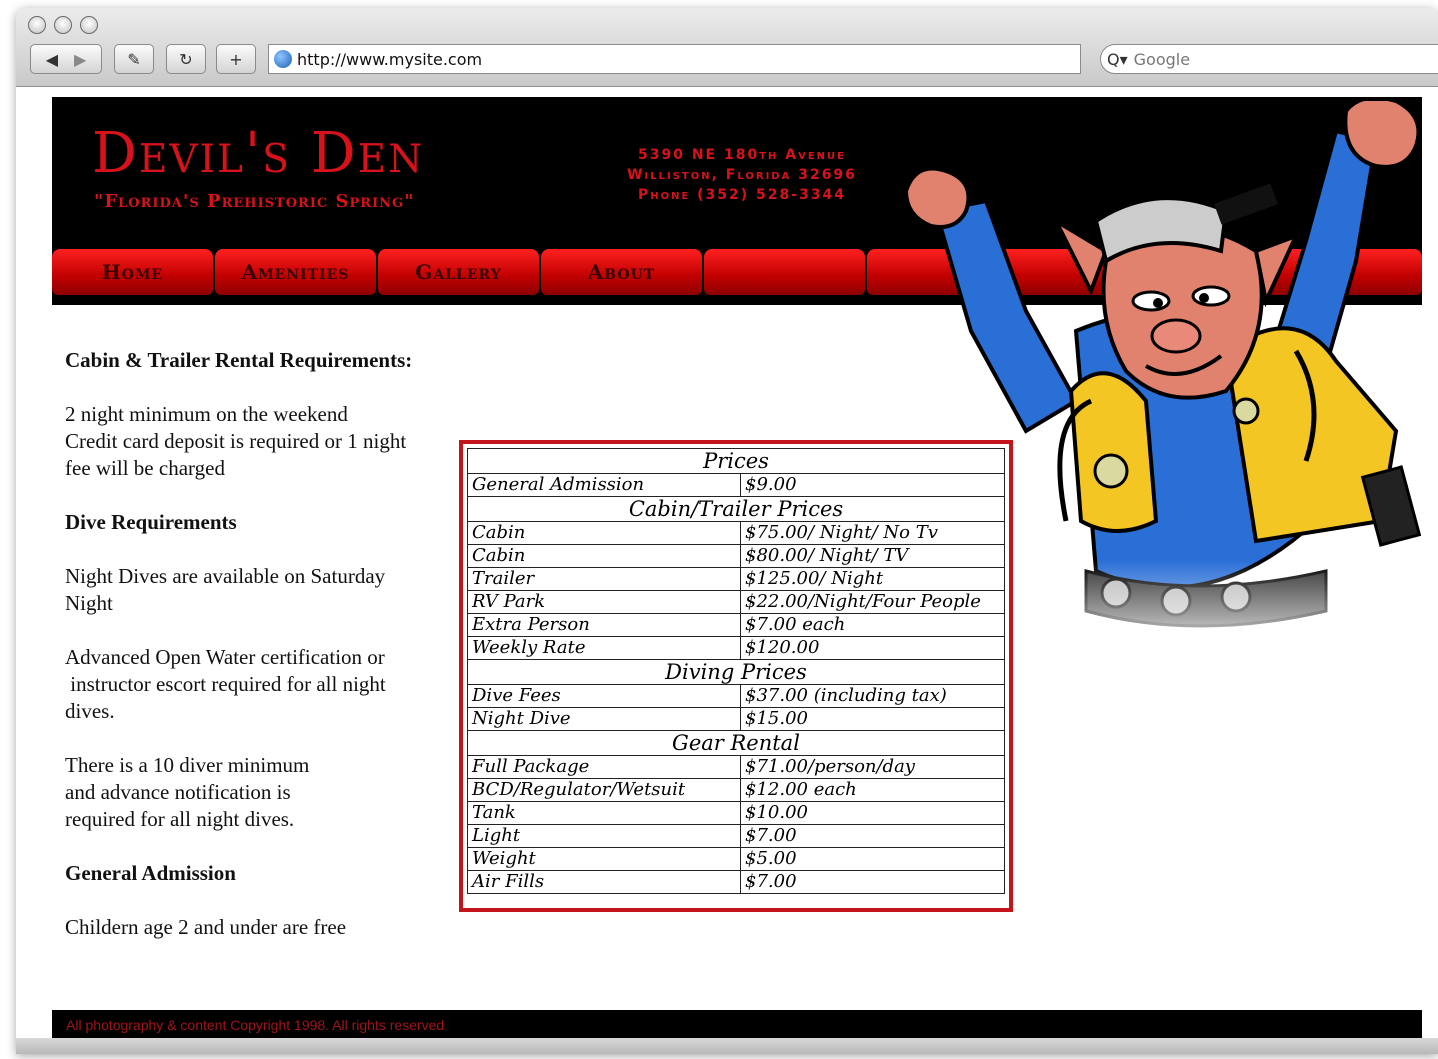 The height and width of the screenshot is (1059, 1438). I want to click on price-item: Air Fills, so click(604, 882).